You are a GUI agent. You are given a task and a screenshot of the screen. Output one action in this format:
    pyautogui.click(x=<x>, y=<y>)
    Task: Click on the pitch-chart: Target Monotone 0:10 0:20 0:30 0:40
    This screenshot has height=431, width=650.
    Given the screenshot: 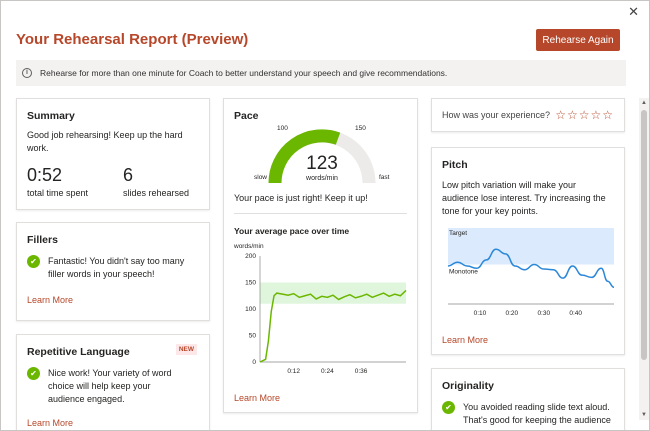 What is the action you would take?
    pyautogui.click(x=531, y=272)
    